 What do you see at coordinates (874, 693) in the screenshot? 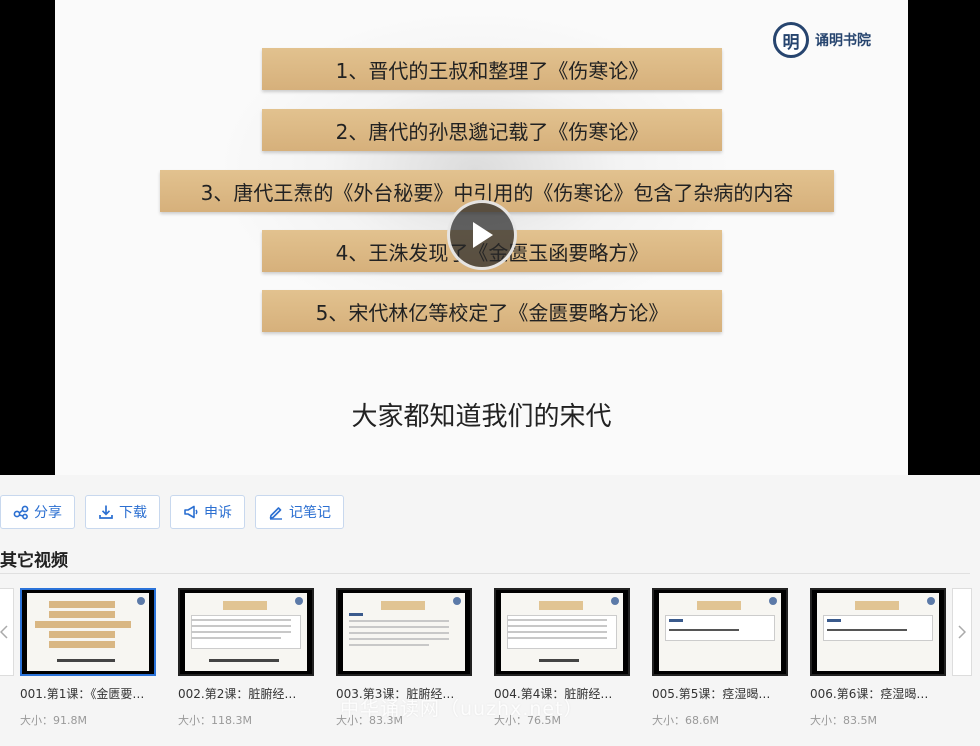
I see `video-card-title: 006.第6课：痉湿暍病脉证治` at bounding box center [874, 693].